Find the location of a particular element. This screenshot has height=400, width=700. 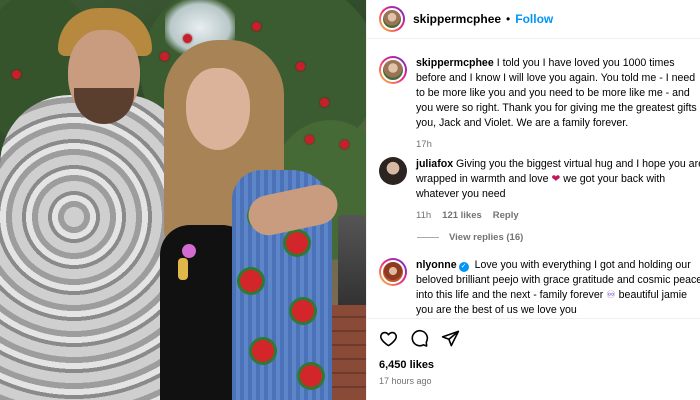

view-replies-button: View replies (16) is located at coordinates (470, 237).